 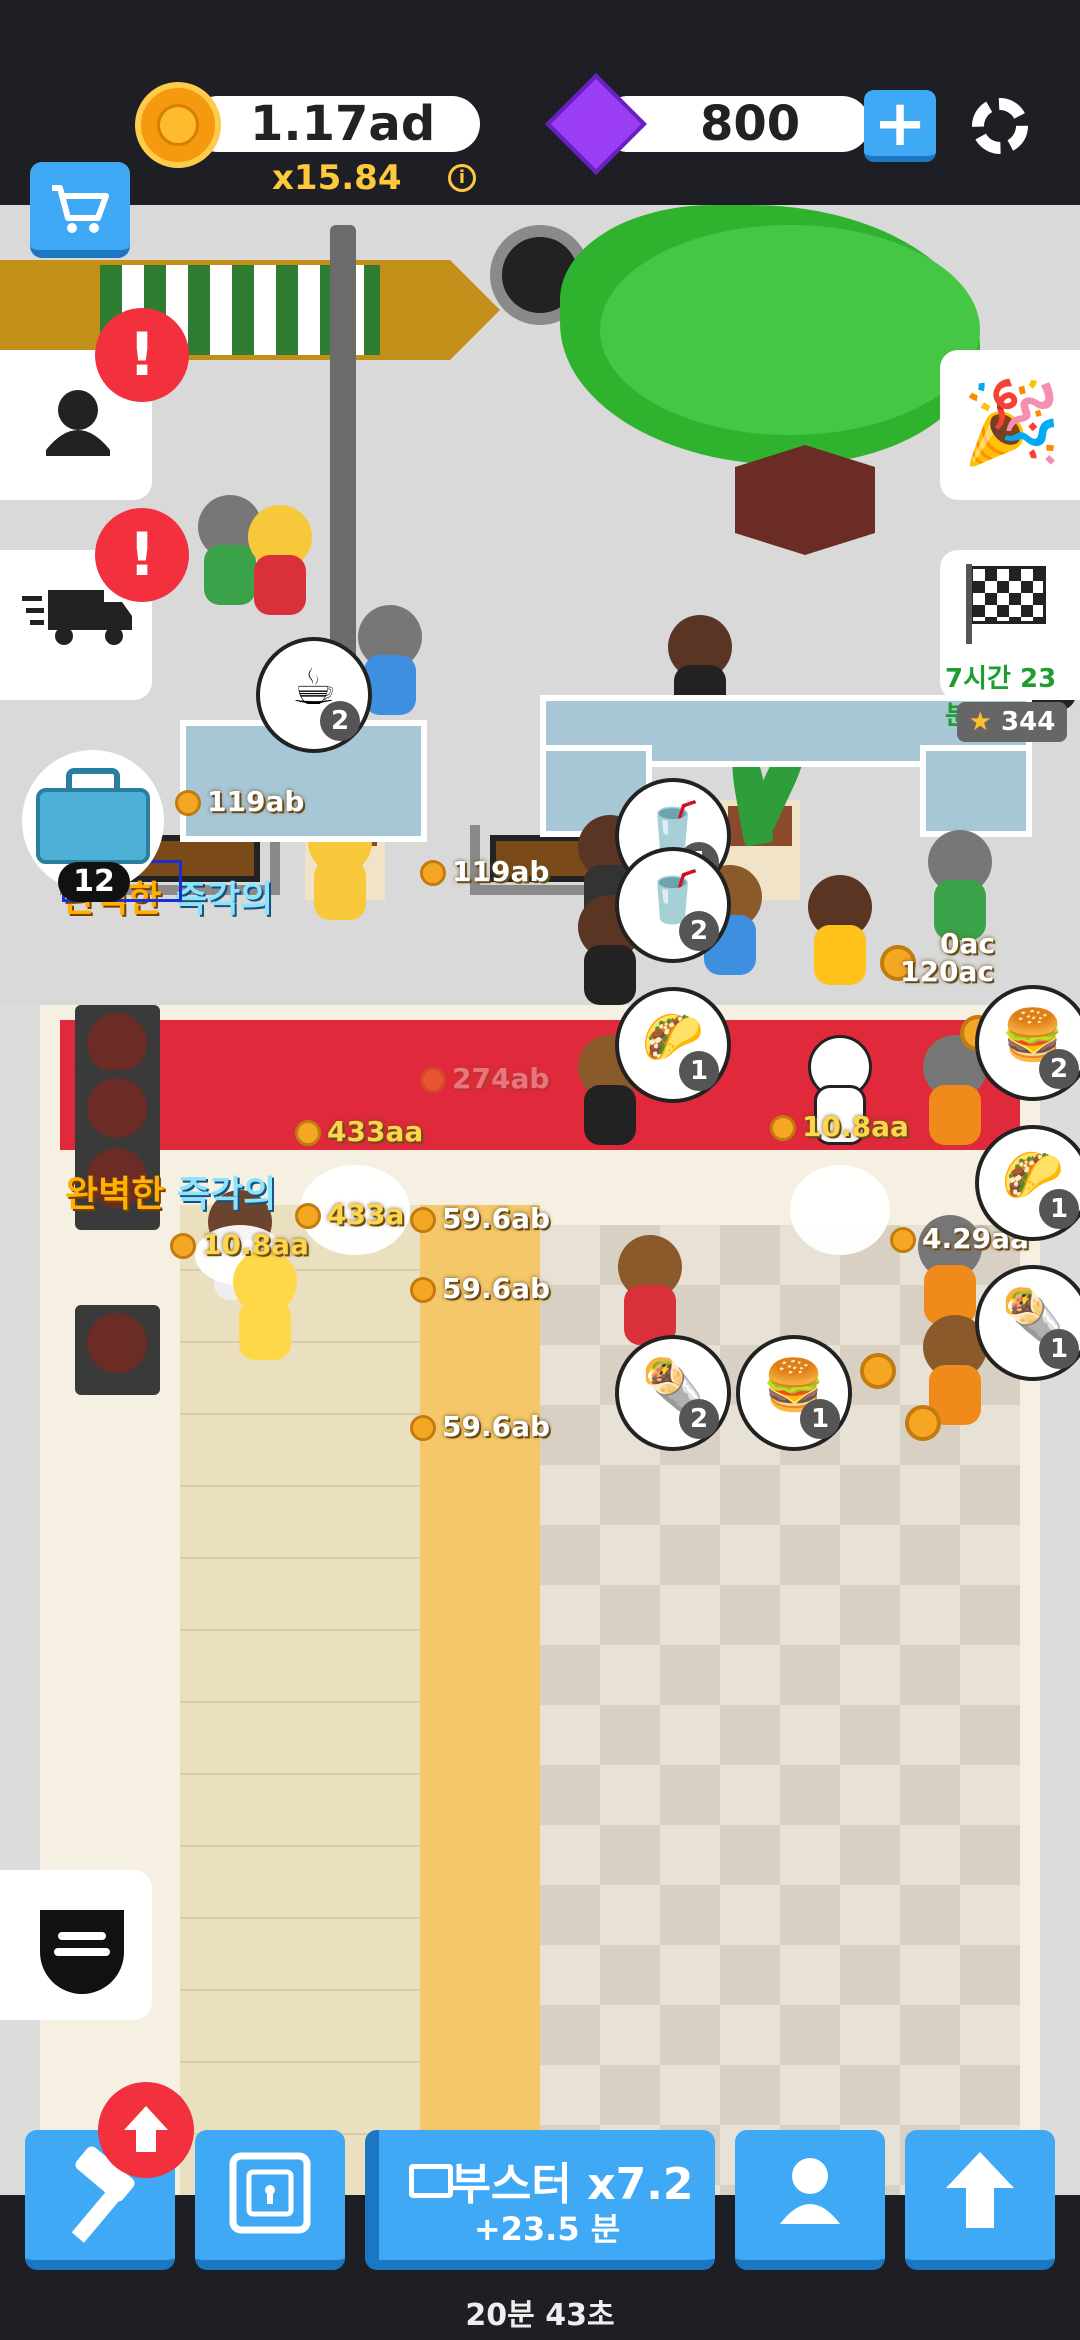 I want to click on order-bubble-soda: 🥤 2, so click(x=673, y=905).